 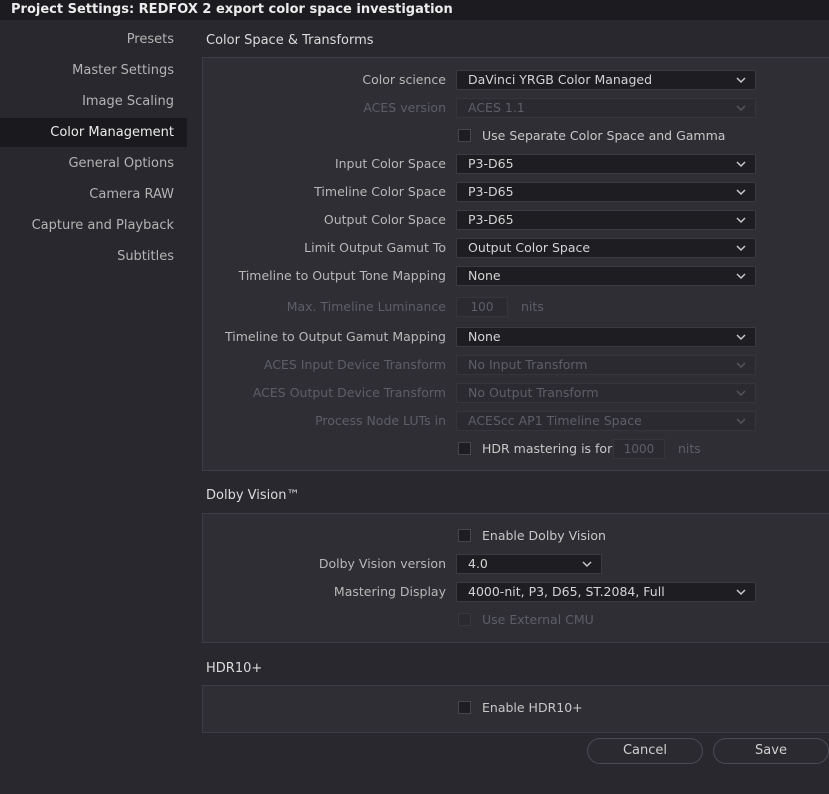 I want to click on cancel-button: Cancel, so click(x=645, y=751).